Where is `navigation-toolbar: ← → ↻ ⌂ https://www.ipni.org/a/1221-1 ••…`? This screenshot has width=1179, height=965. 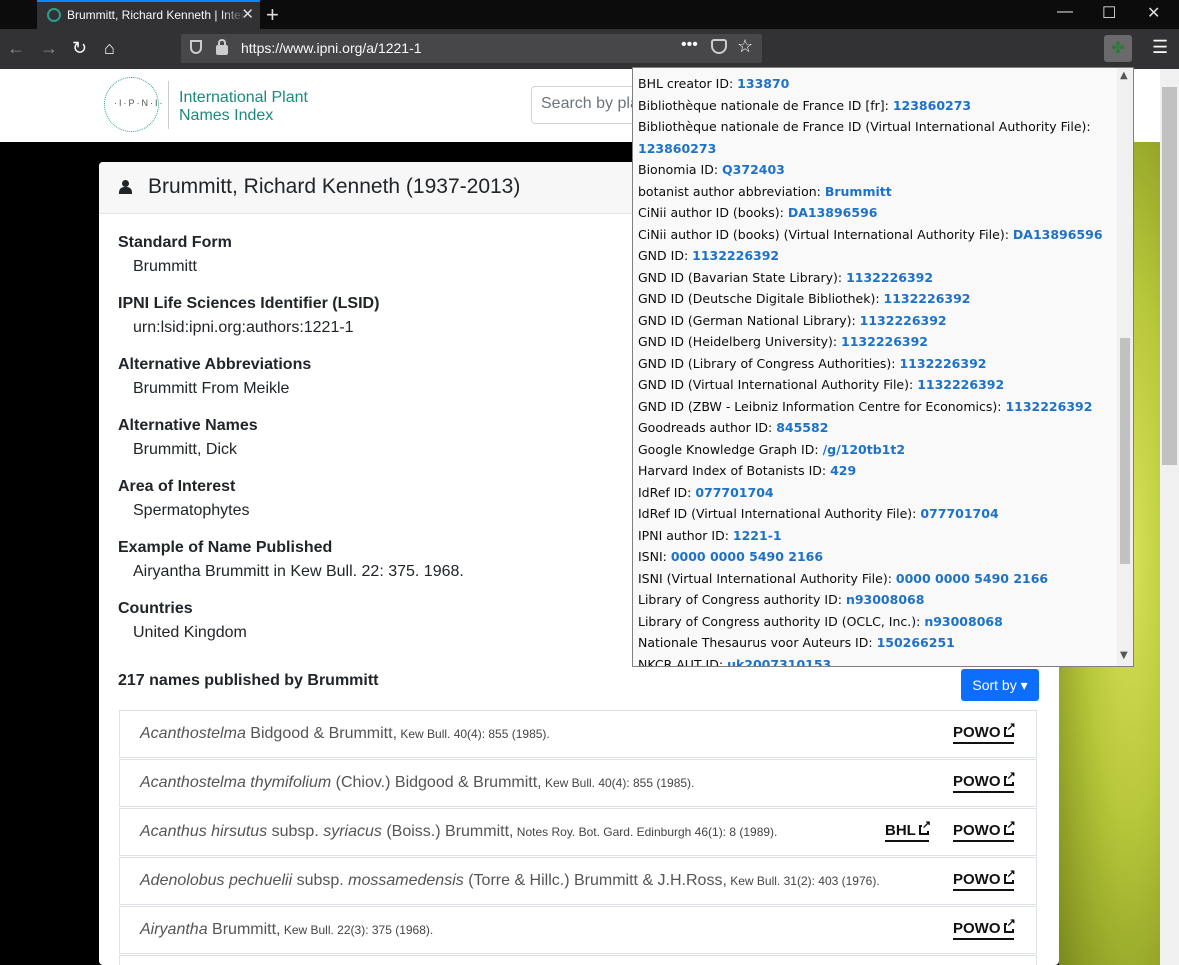 navigation-toolbar: ← → ↻ ⌂ https://www.ipni.org/a/1221-1 ••… is located at coordinates (589, 49).